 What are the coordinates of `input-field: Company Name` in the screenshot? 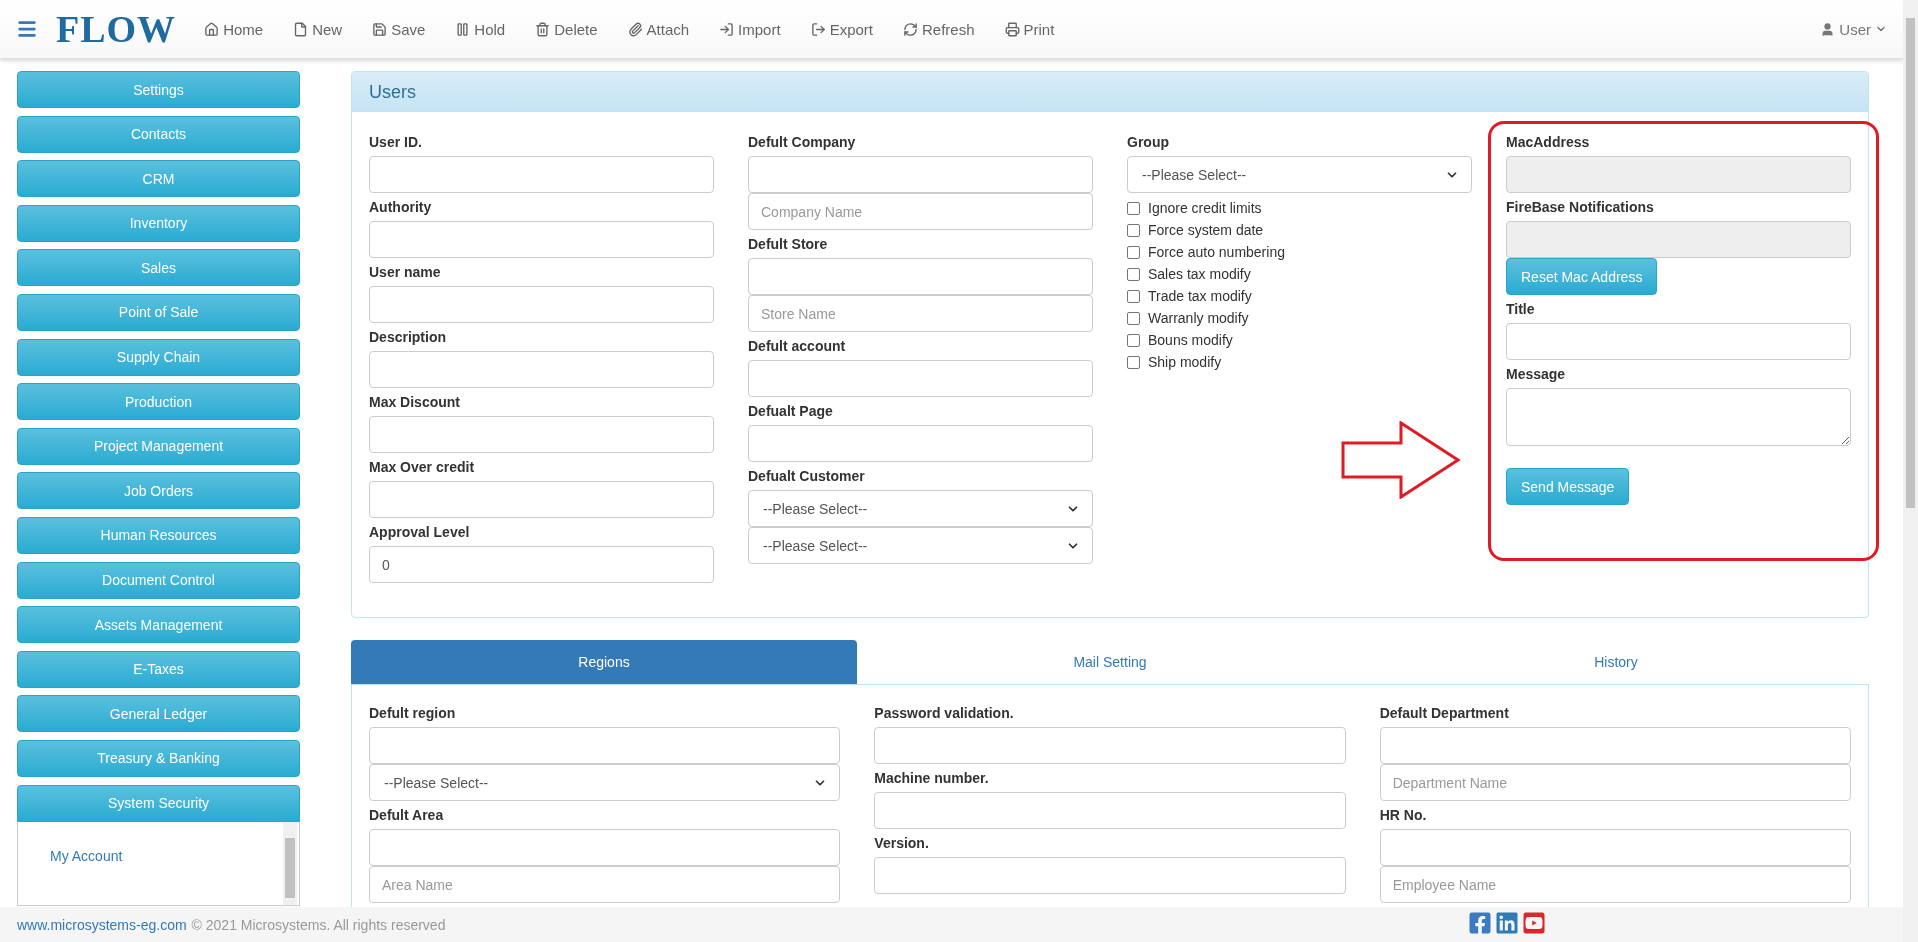 It's located at (920, 211).